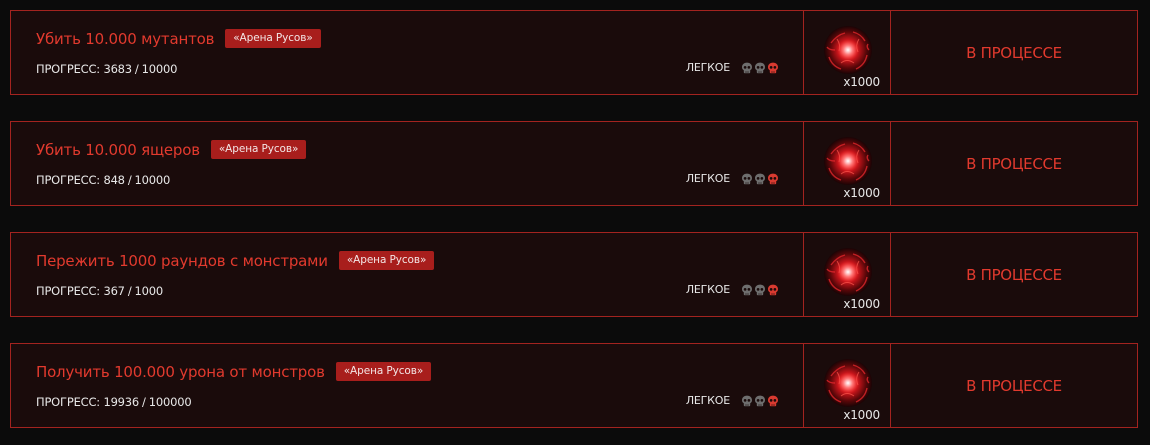 The image size is (1150, 445). Describe the element at coordinates (117, 69) in the screenshot. I see `progress-current: 3683` at that location.